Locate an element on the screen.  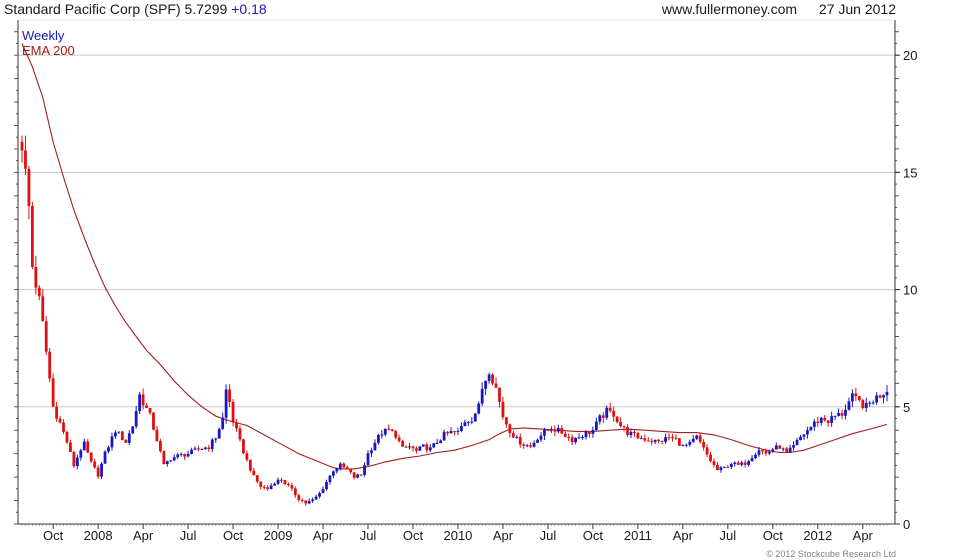
xtick-label-18: Apr is located at coordinates (863, 535).